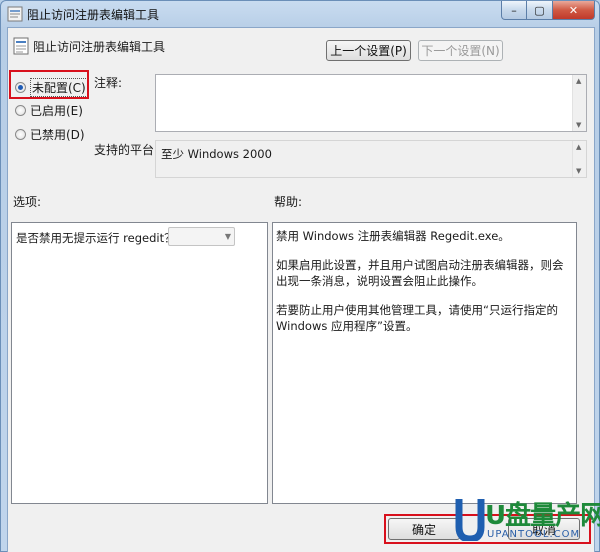 The width and height of the screenshot is (600, 552). What do you see at coordinates (96, 238) in the screenshot?
I see `options-question: 是否禁用无提示运行 regedit？` at bounding box center [96, 238].